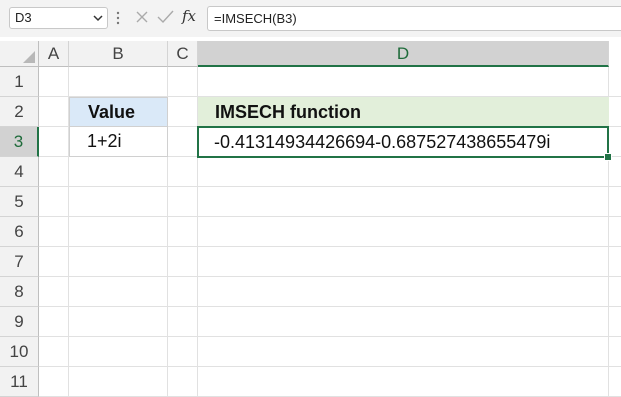 The image size is (621, 397). I want to click on row-header-10: 10, so click(19, 352).